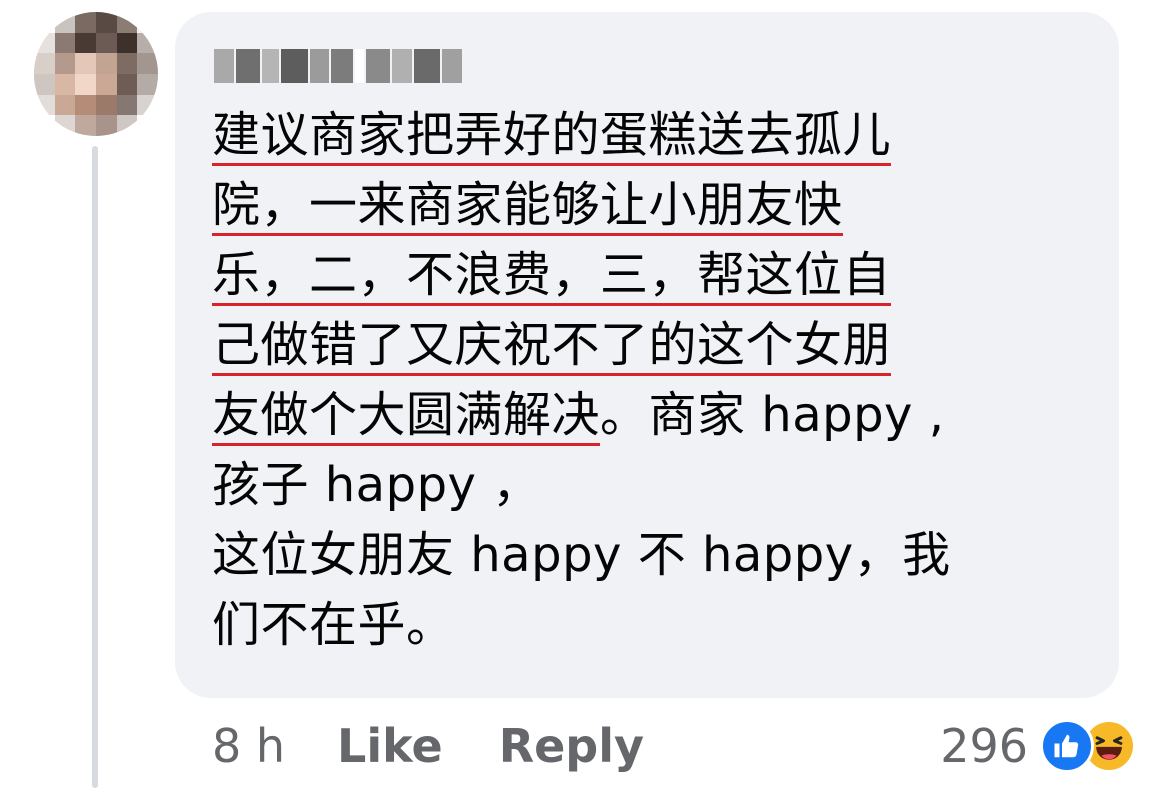 Image resolution: width=1170 pixels, height=788 pixels. What do you see at coordinates (1067, 746) in the screenshot?
I see `like-icon` at bounding box center [1067, 746].